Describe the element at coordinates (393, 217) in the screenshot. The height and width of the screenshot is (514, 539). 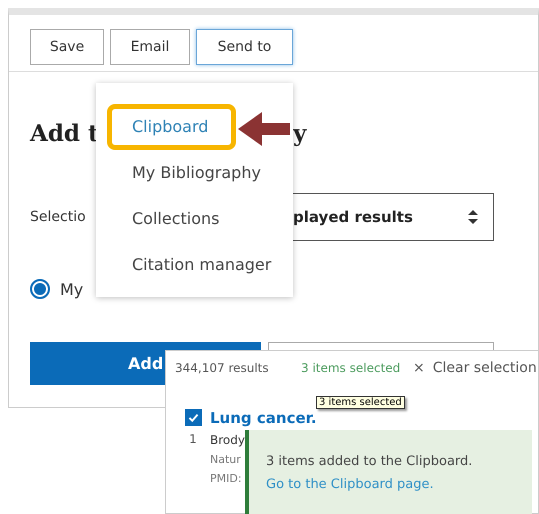
I see `selection-dropdown: played results` at that location.